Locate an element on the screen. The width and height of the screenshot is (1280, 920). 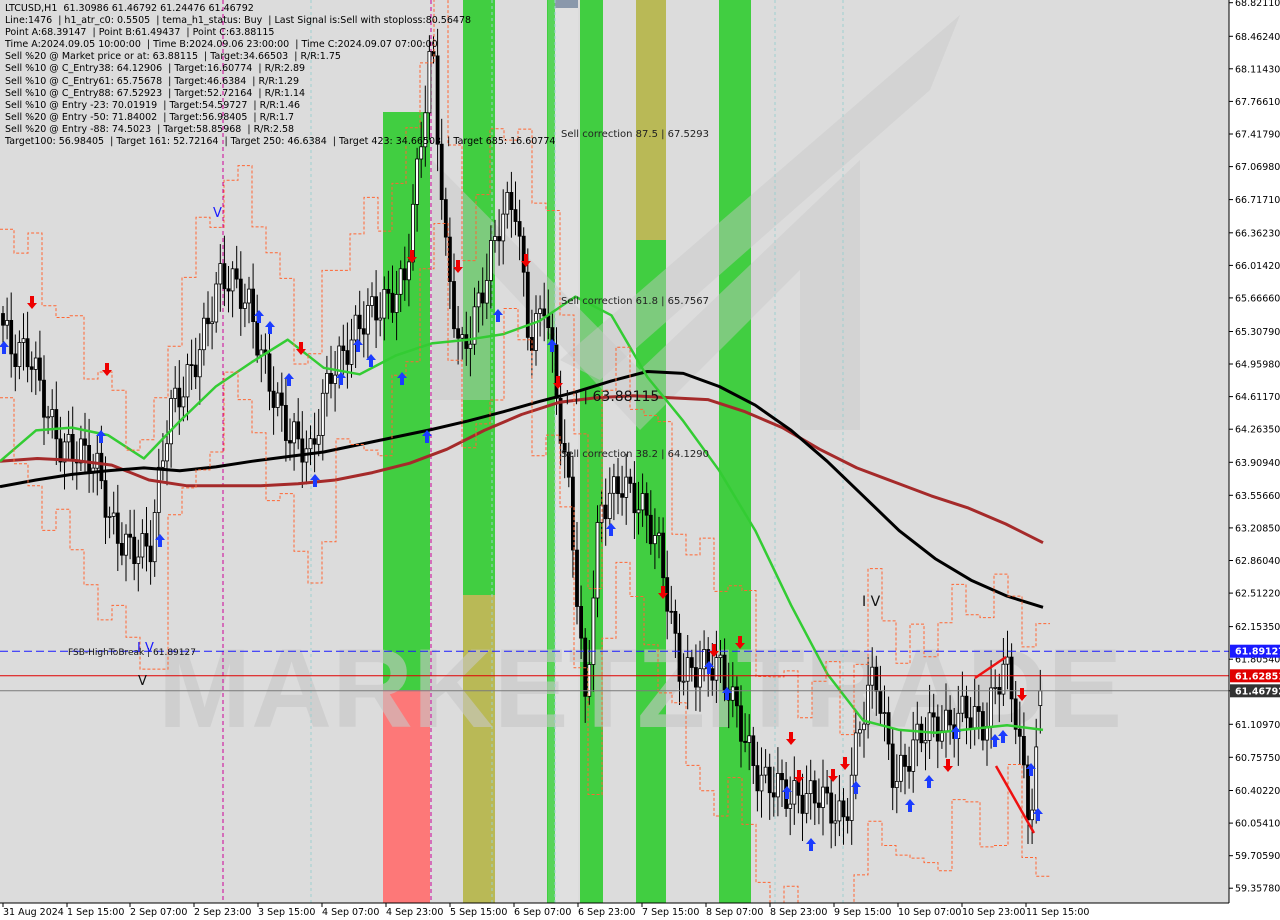
y-tick-label: 67.06980 is located at coordinates (1257, 167).